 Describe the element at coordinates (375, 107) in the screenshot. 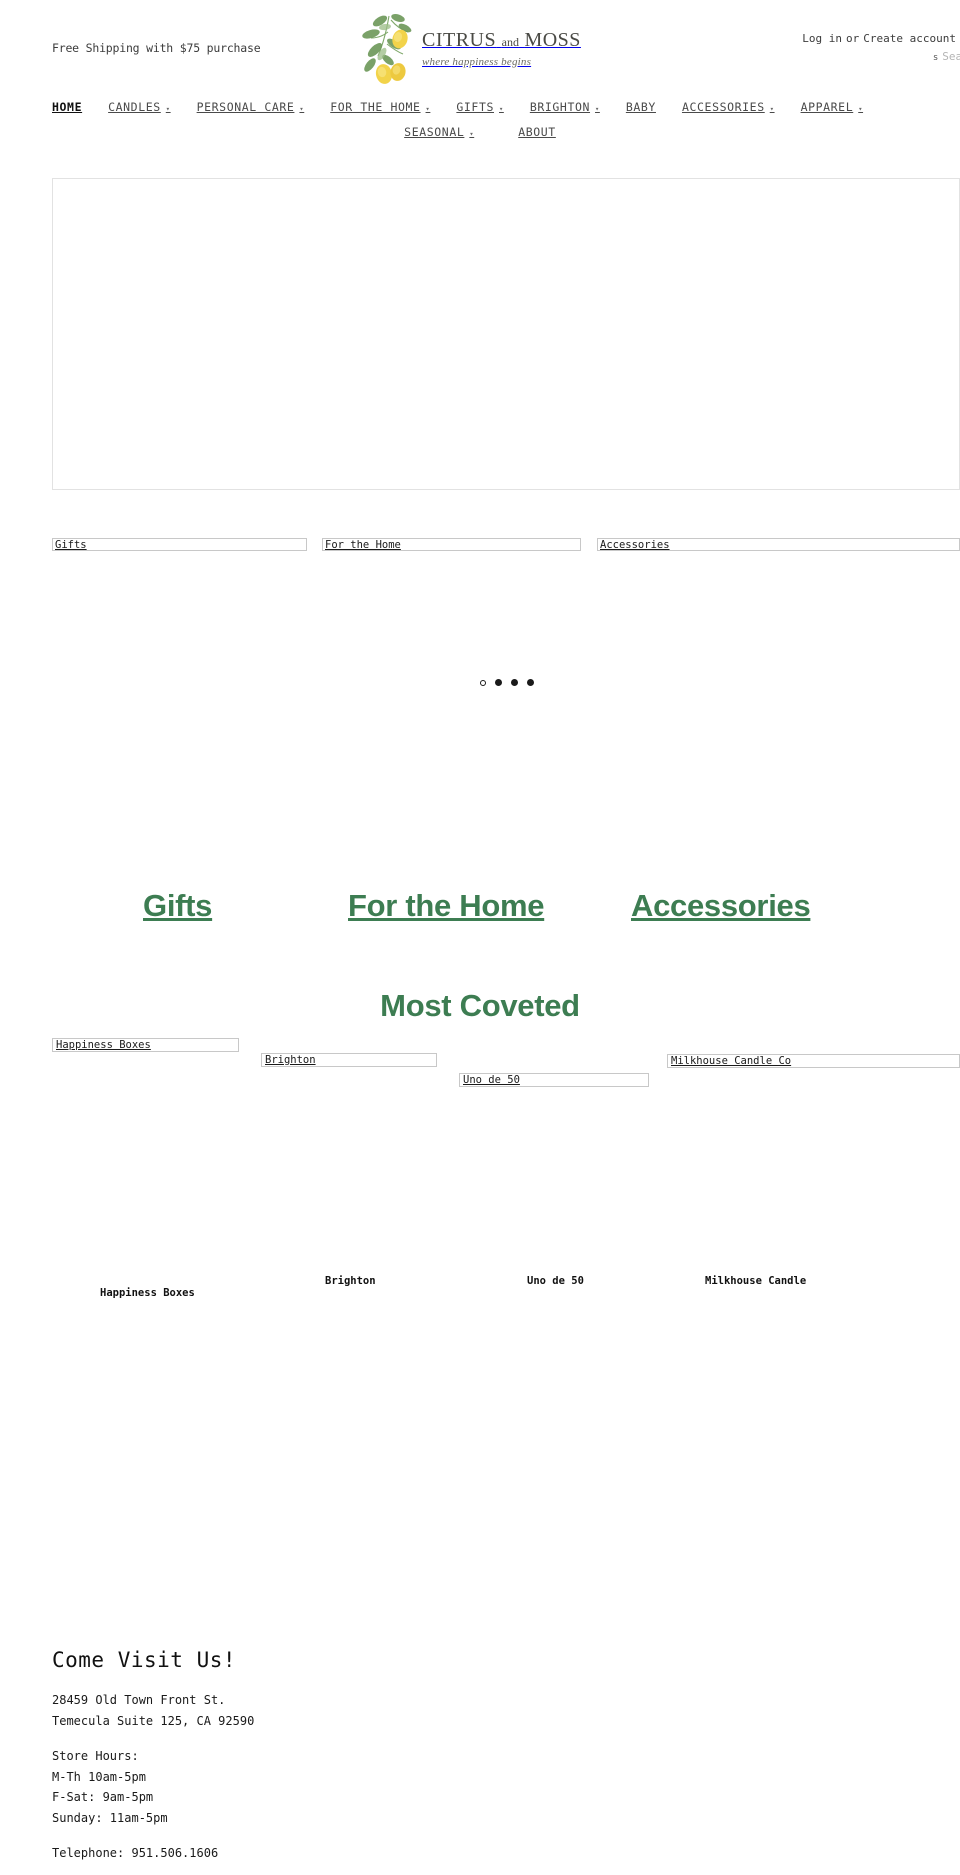

I see `nav-item-label: FOR THE HOME` at that location.